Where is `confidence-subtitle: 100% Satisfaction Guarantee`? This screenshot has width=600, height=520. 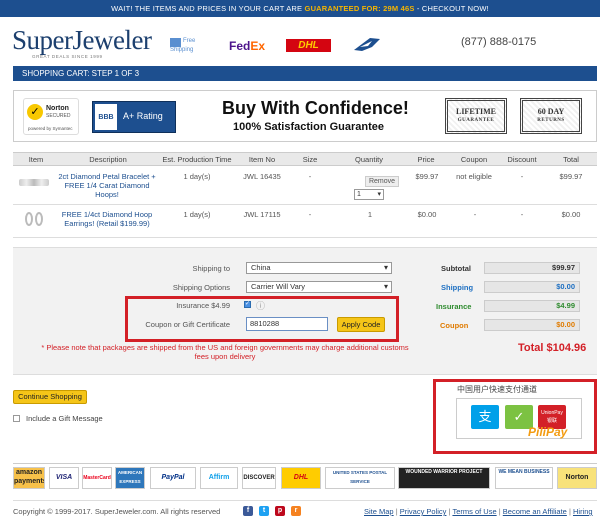 confidence-subtitle: 100% Satisfaction Guarantee is located at coordinates (309, 127).